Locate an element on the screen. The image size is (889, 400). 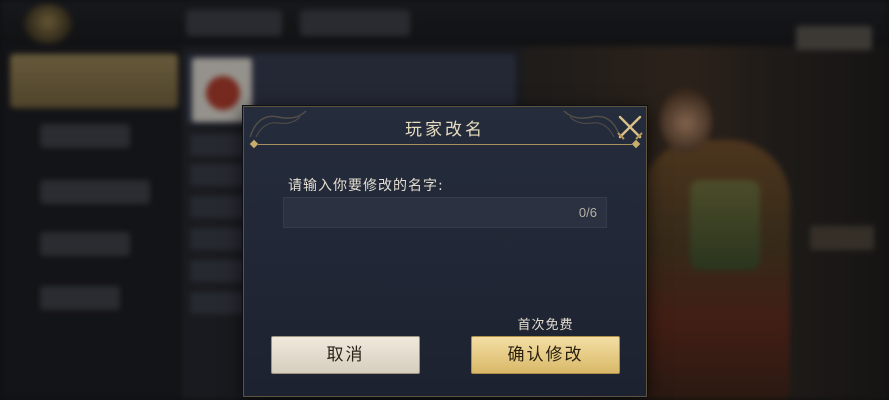
title-divider is located at coordinates (445, 144).